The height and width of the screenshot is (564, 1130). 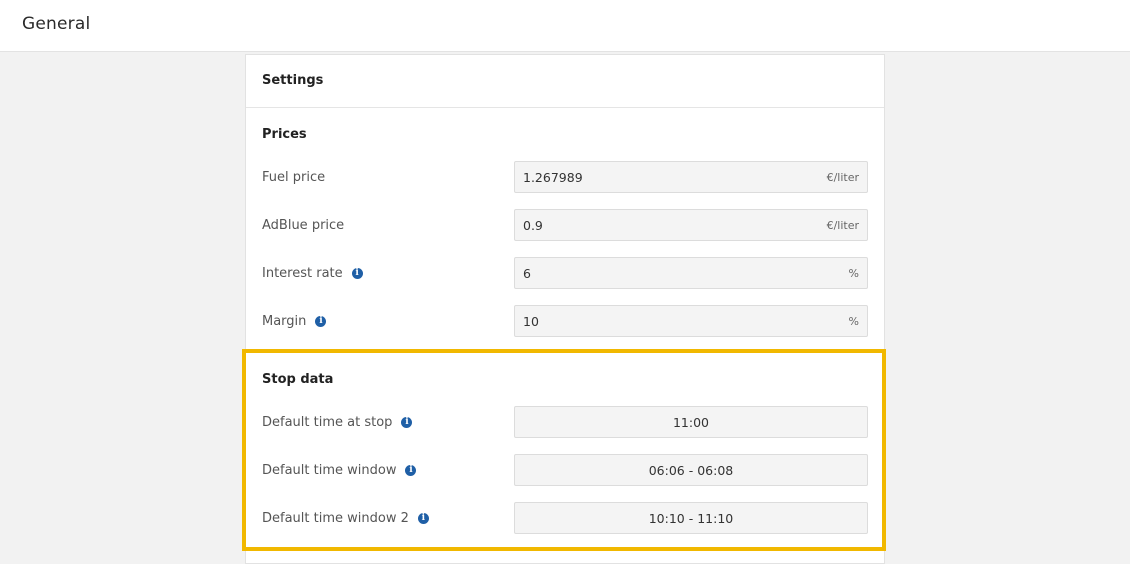 I want to click on prices-section-title: Prices, so click(x=284, y=134).